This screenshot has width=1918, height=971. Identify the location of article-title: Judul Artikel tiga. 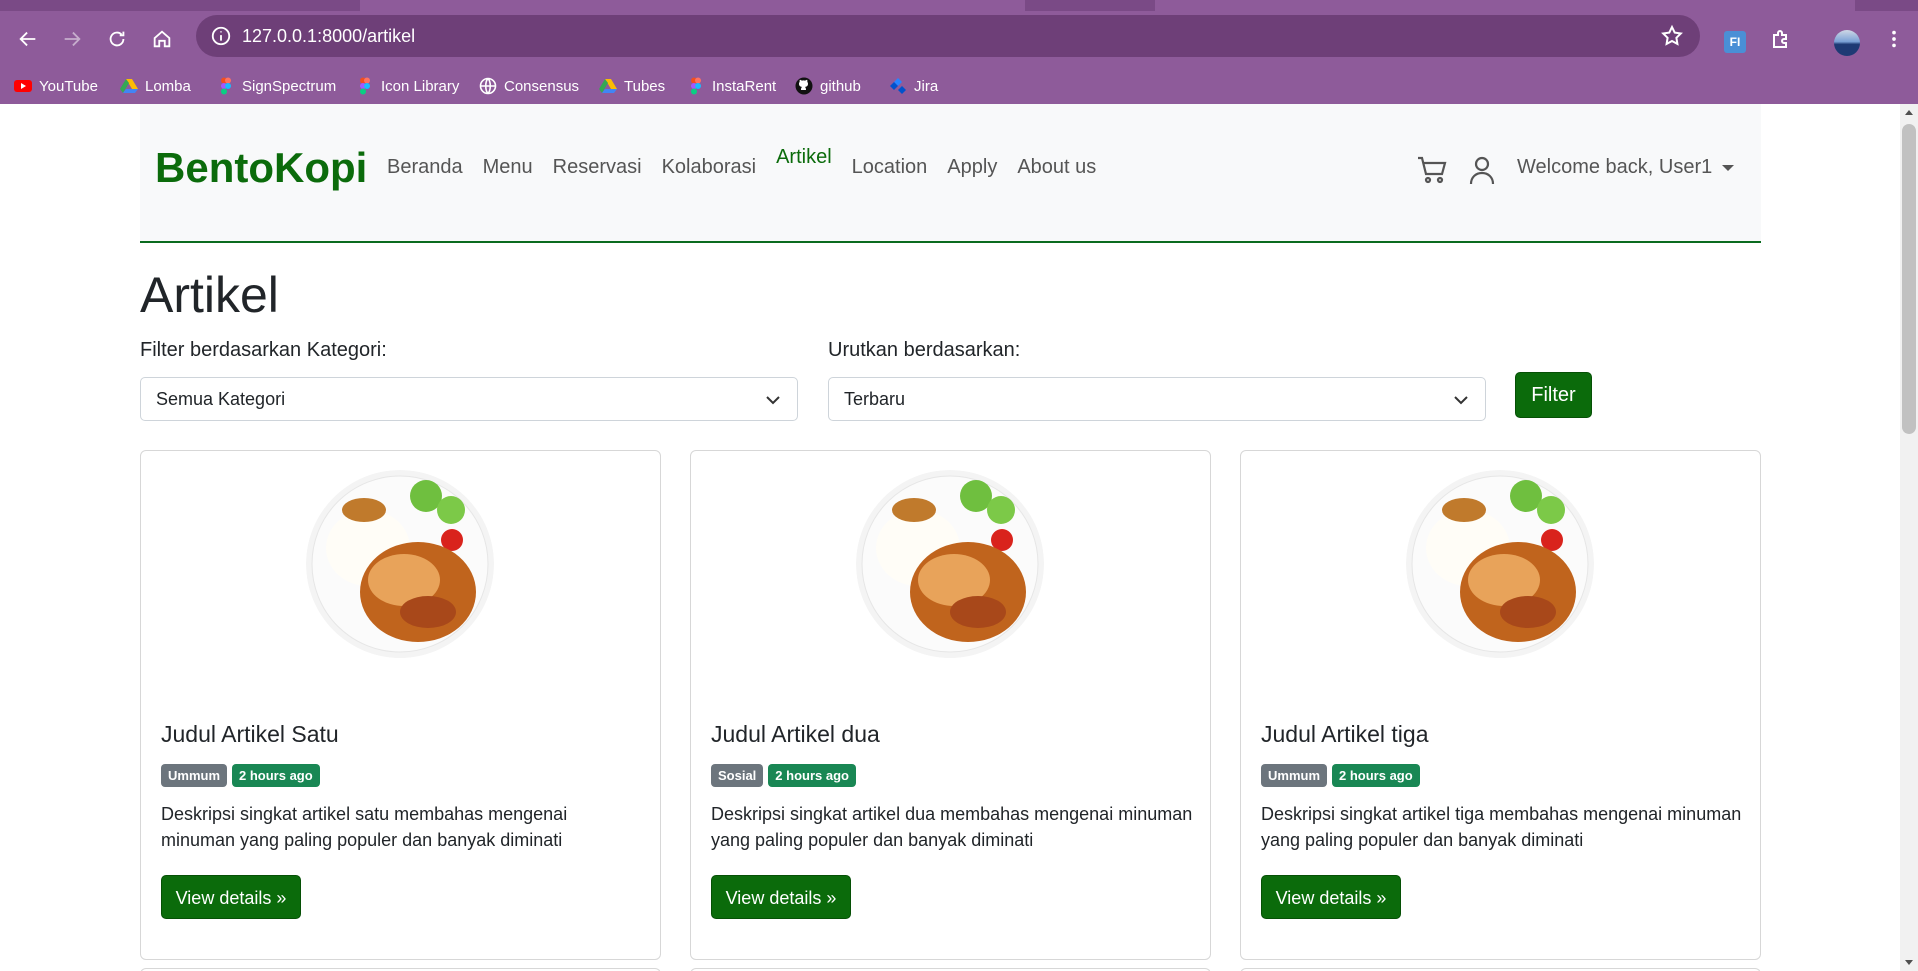
(1344, 734).